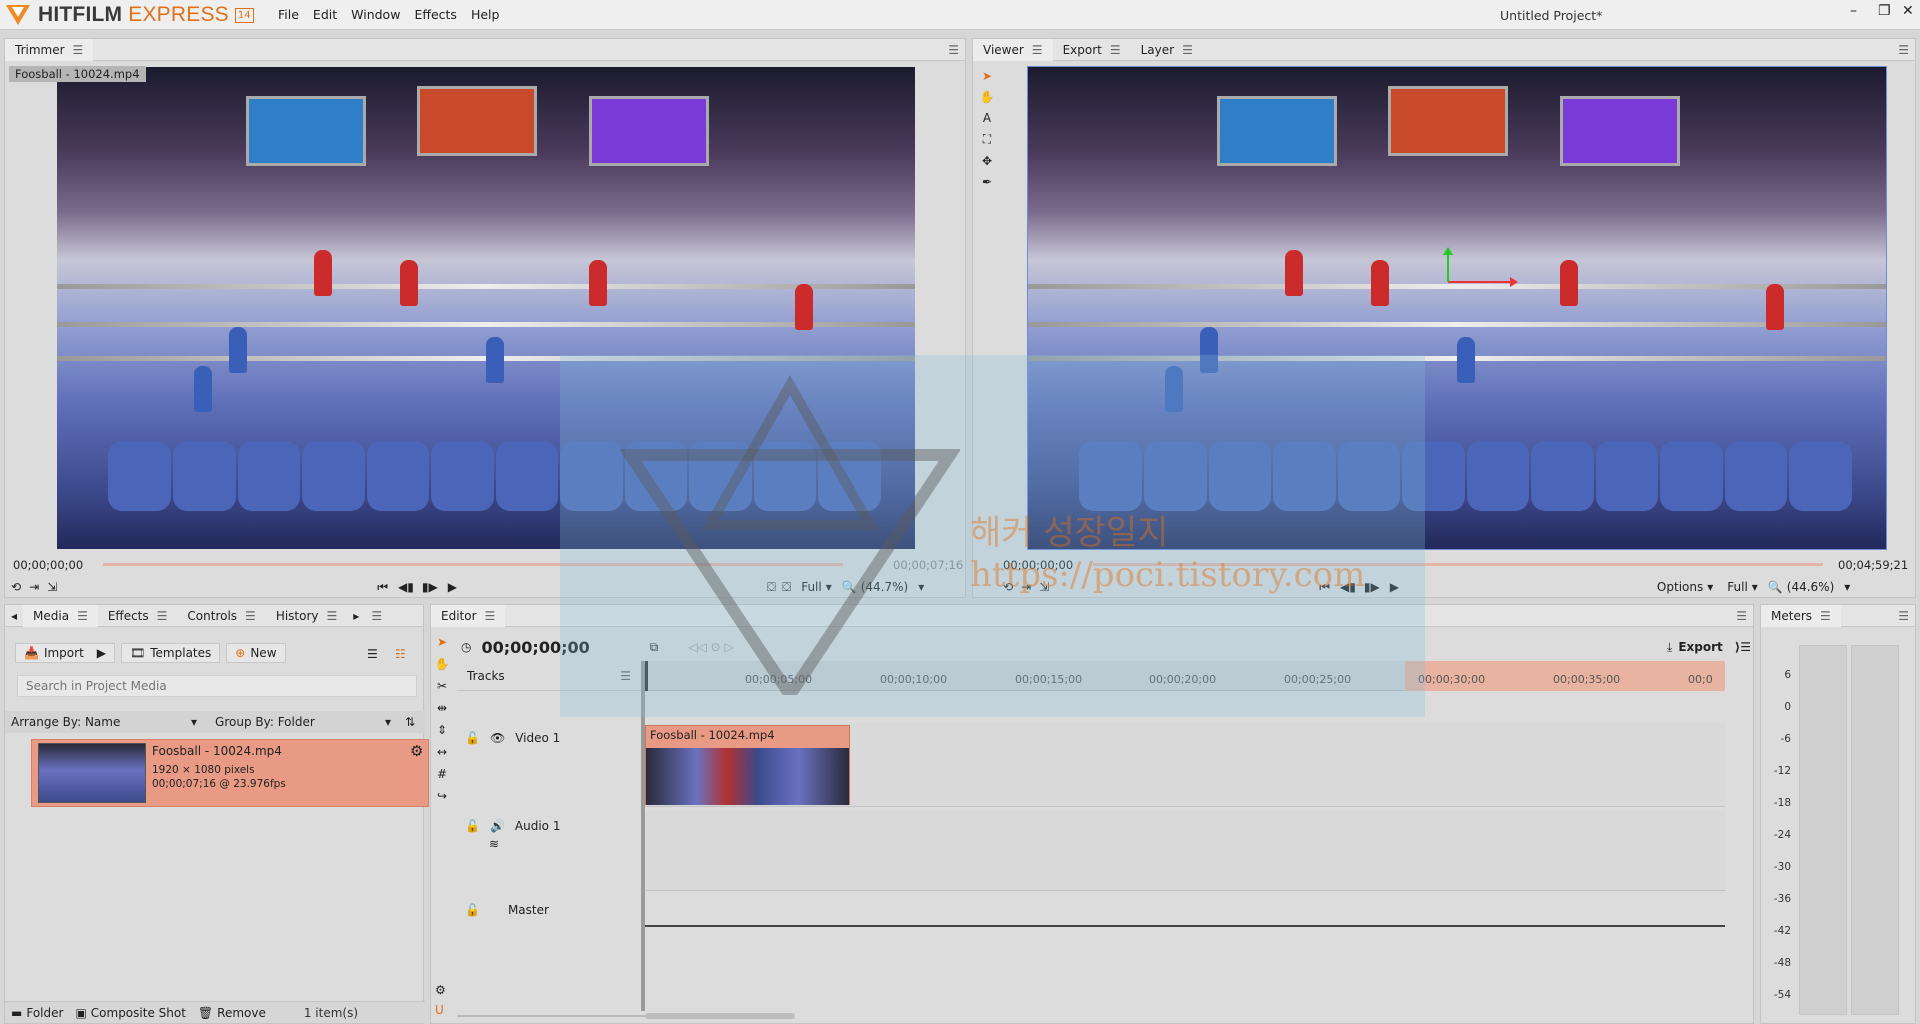 The width and height of the screenshot is (1920, 1024). I want to click on settings-gear-icon: ⚙, so click(440, 990).